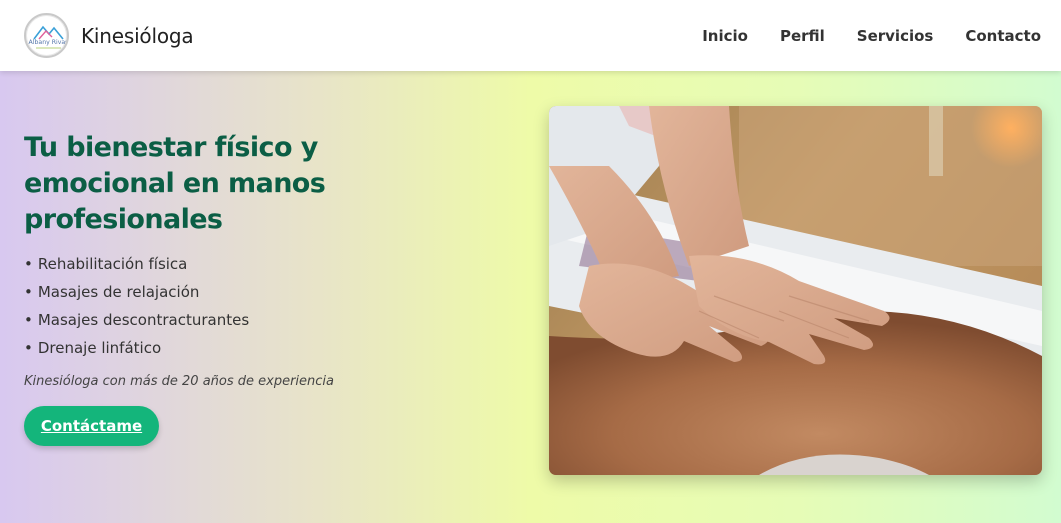  Describe the element at coordinates (234, 348) in the screenshot. I see `list-item: • Drenaje linfático` at that location.